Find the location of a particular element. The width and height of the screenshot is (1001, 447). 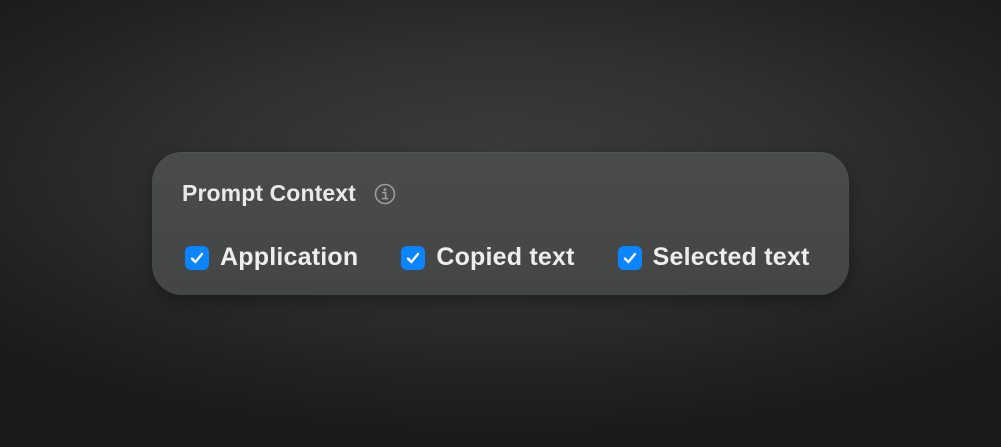

option-copied-text: Copied text is located at coordinates (487, 257).